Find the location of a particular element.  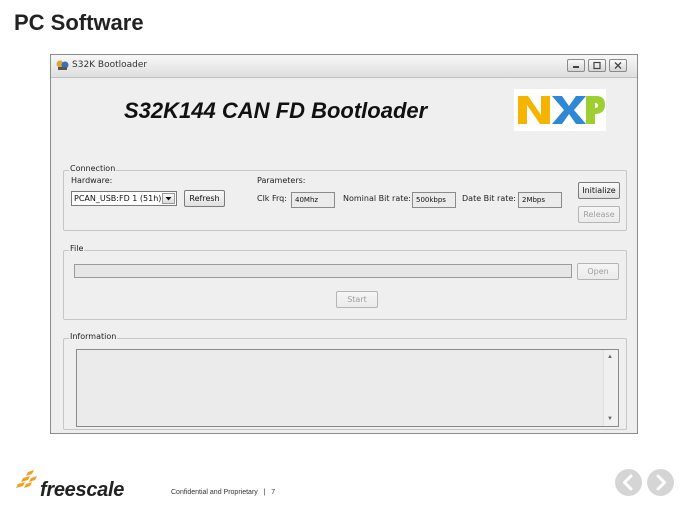

maximize-icon is located at coordinates (597, 65).